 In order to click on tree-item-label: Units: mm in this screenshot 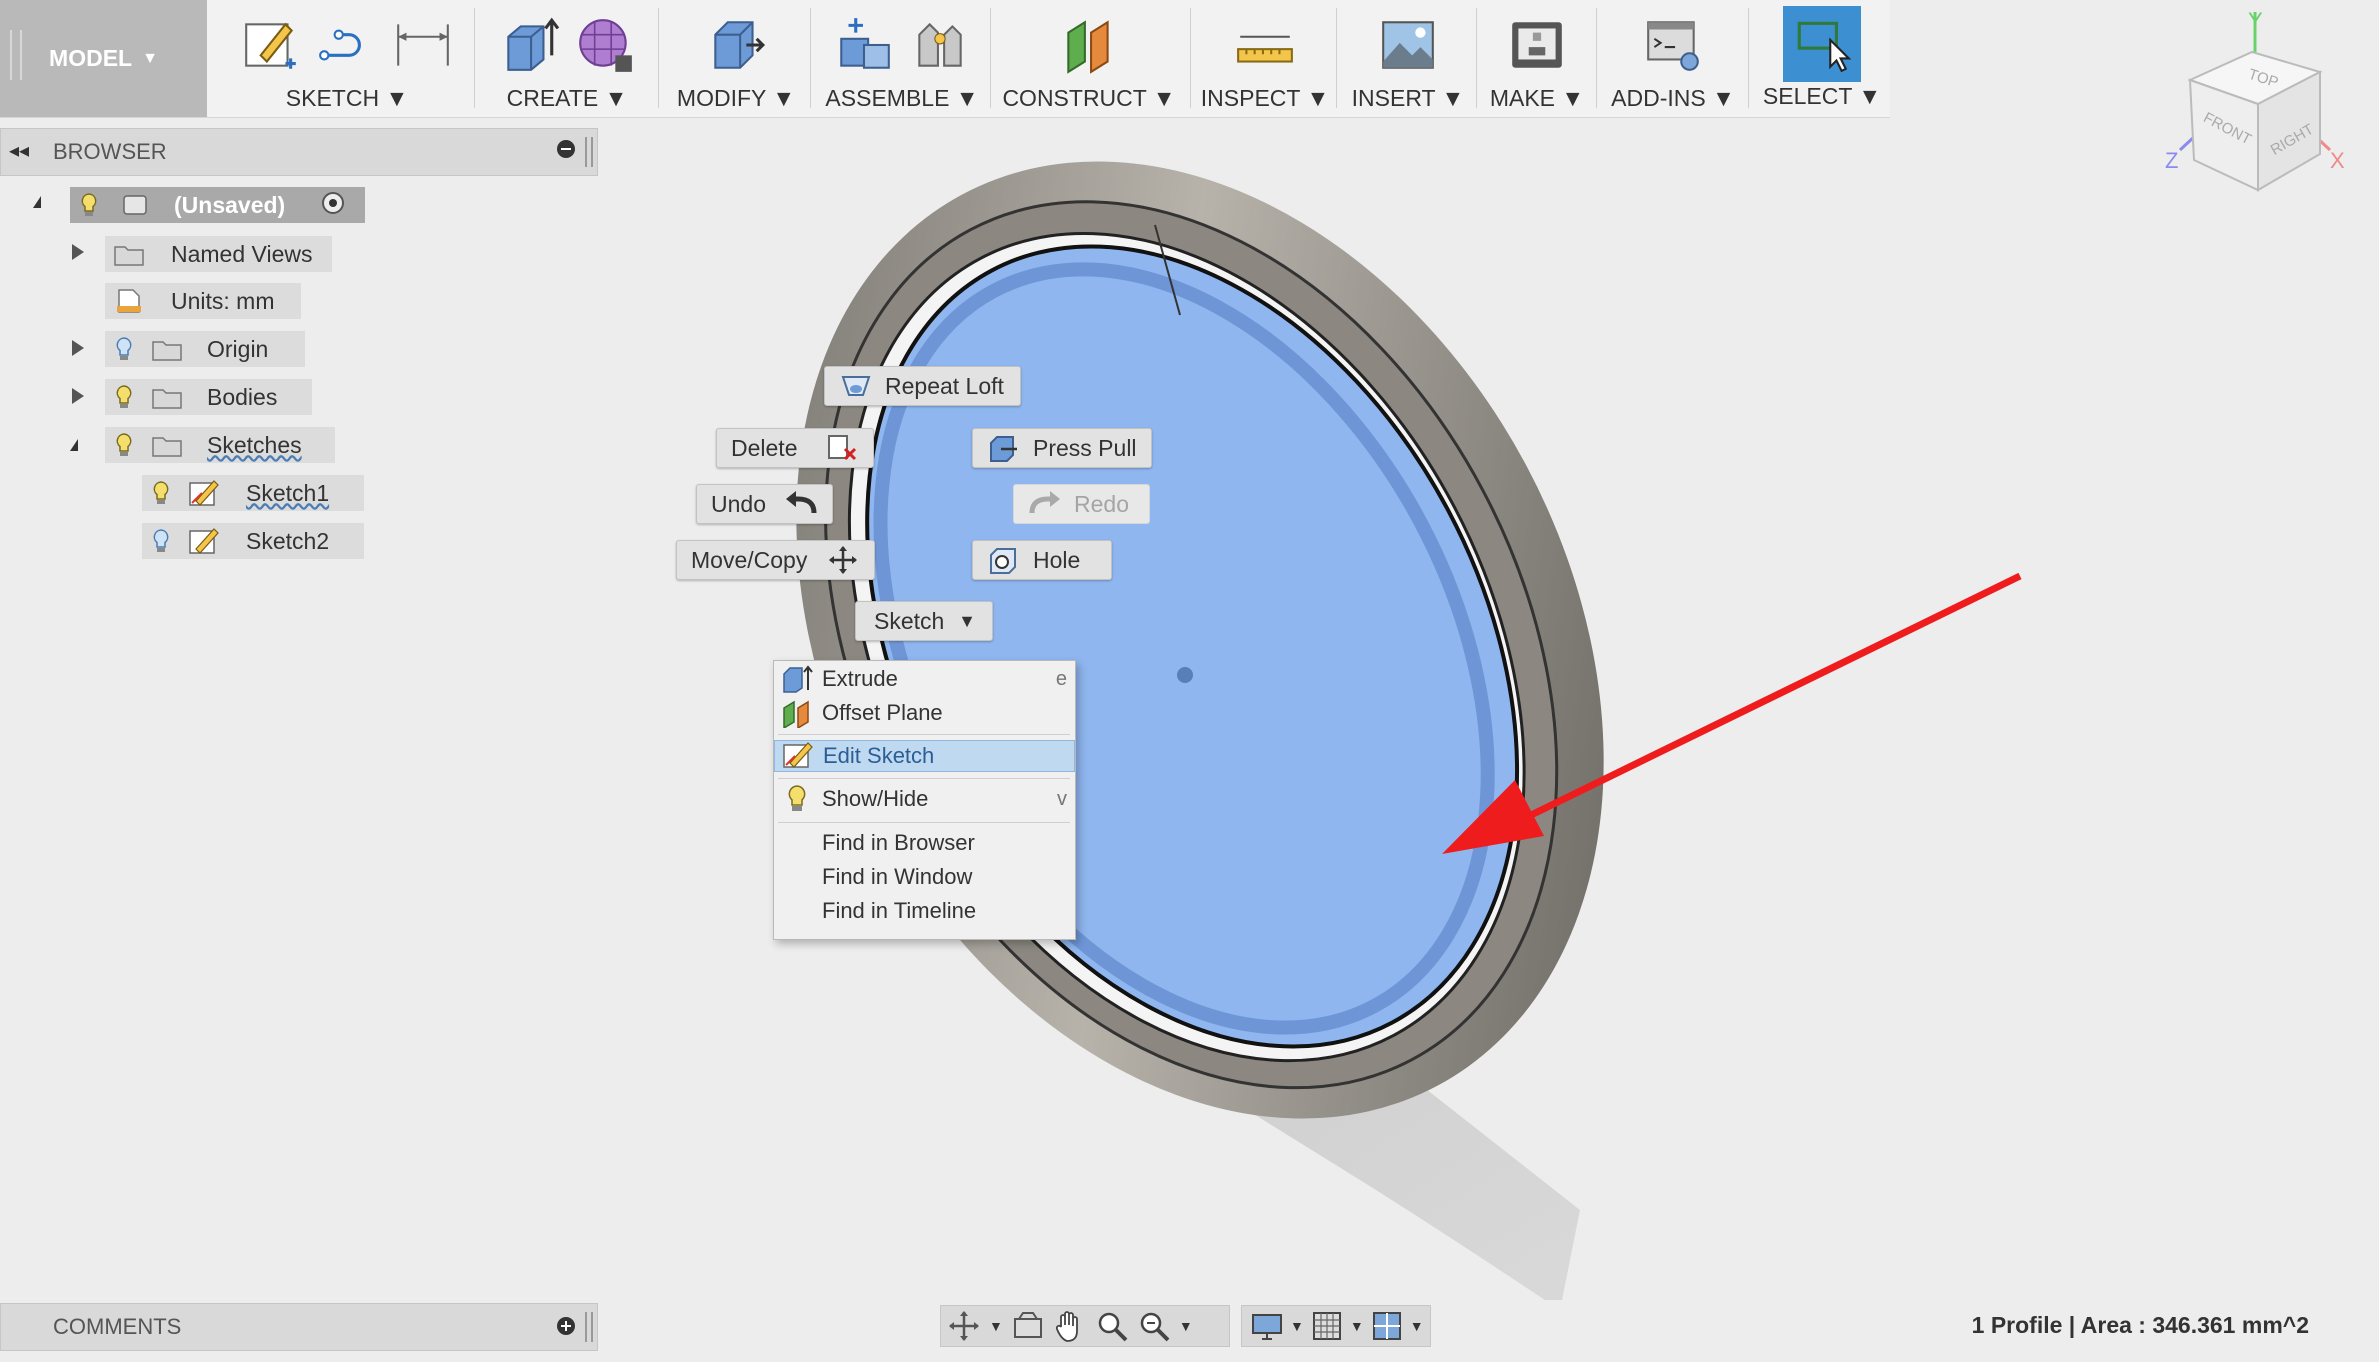, I will do `click(223, 300)`.